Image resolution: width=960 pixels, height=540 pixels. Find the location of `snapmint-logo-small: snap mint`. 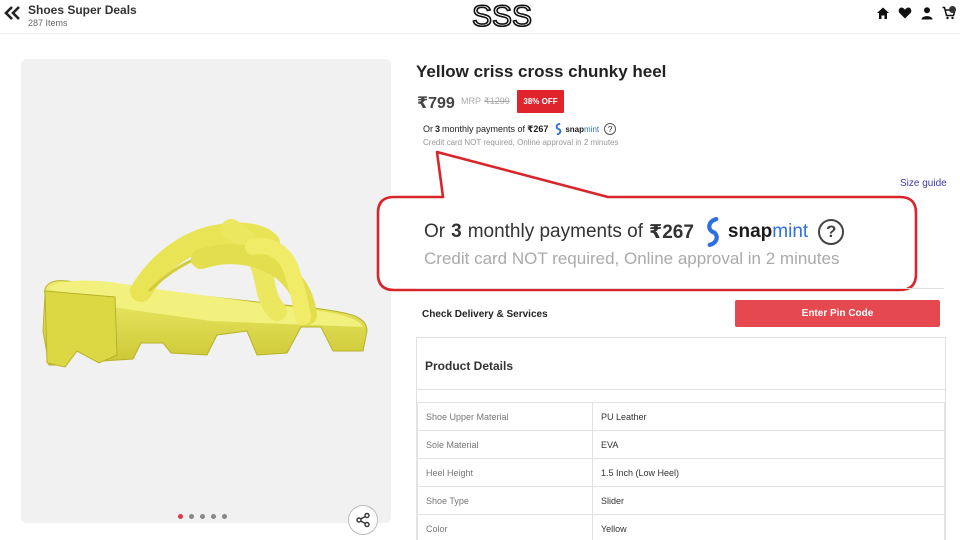

snapmint-logo-small: snap mint is located at coordinates (576, 129).